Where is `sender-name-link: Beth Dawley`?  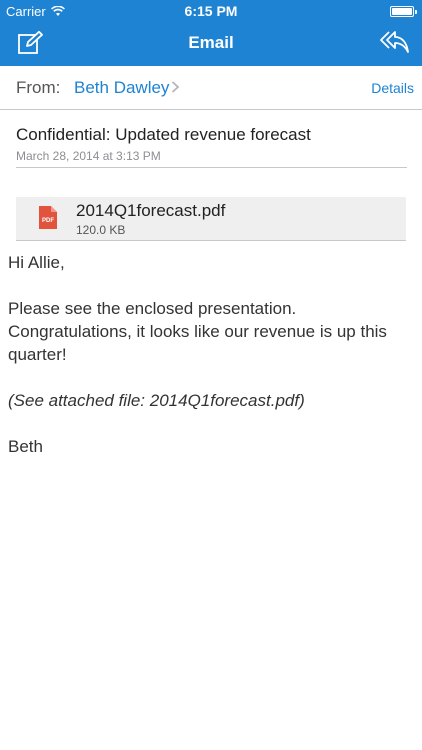
sender-name-link: Beth Dawley is located at coordinates (121, 88).